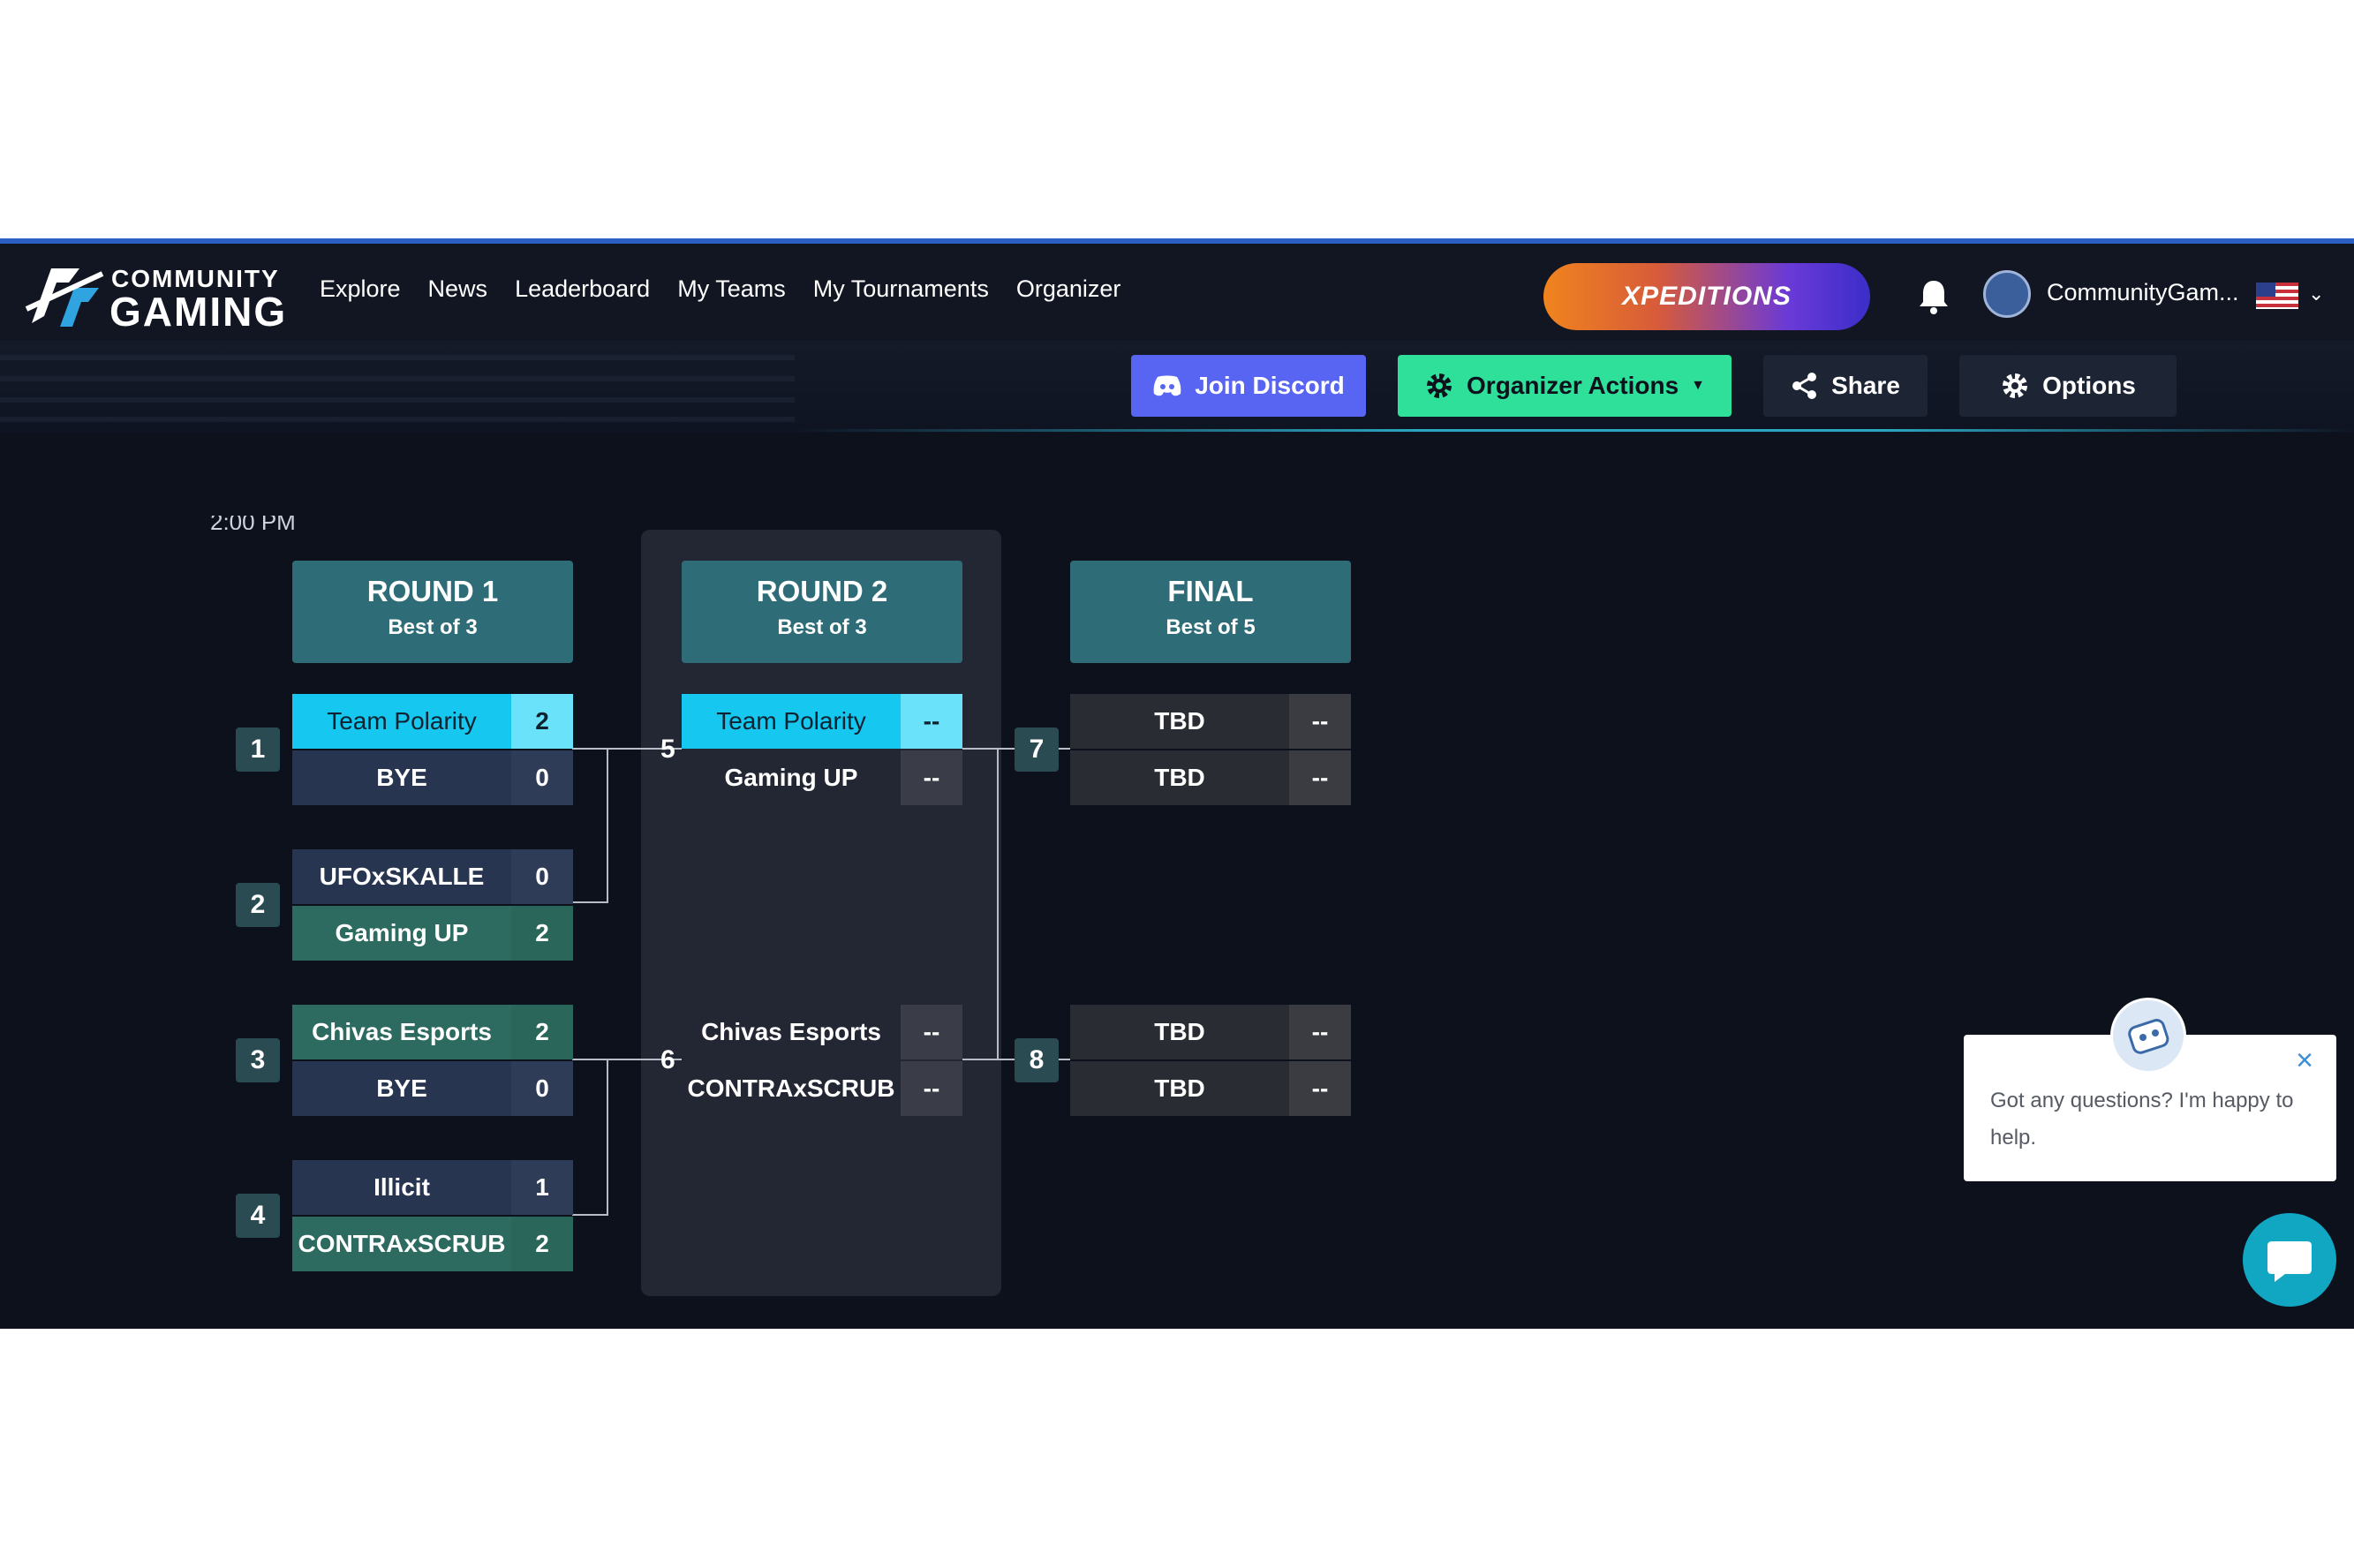 This screenshot has width=2354, height=1568. What do you see at coordinates (402, 876) in the screenshot?
I see `team-name: UFOxSKALLE` at bounding box center [402, 876].